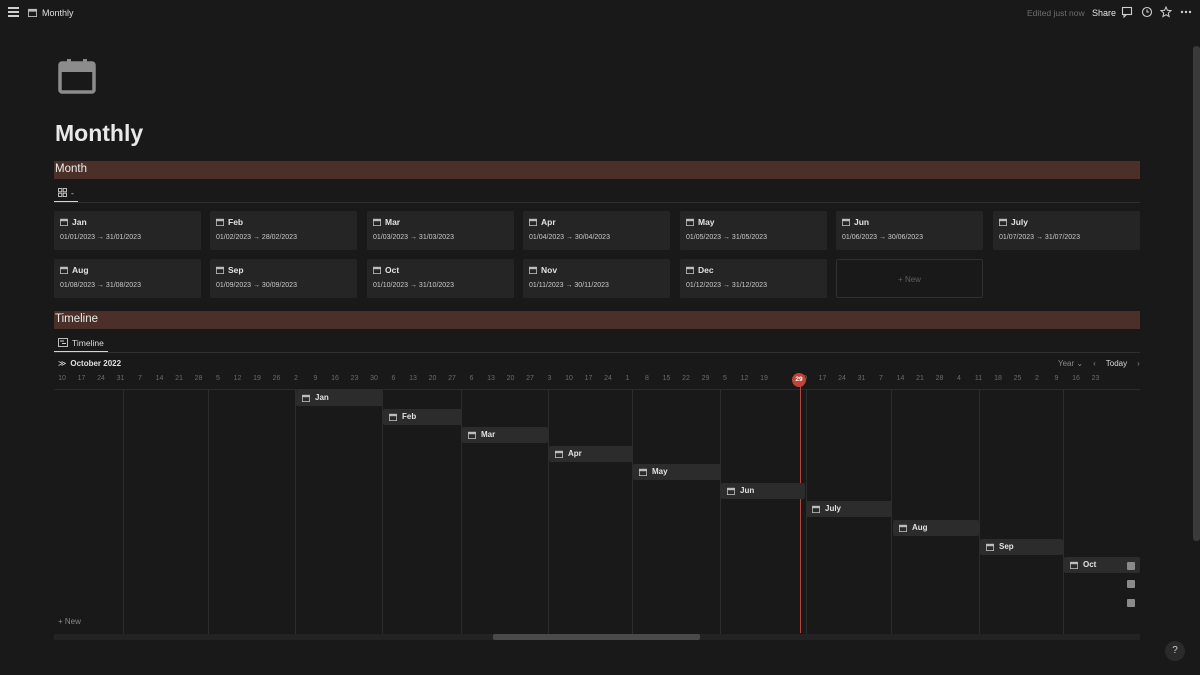  I want to click on month-card: Dec 01/12/2023 → 31/12/2023, so click(753, 278).